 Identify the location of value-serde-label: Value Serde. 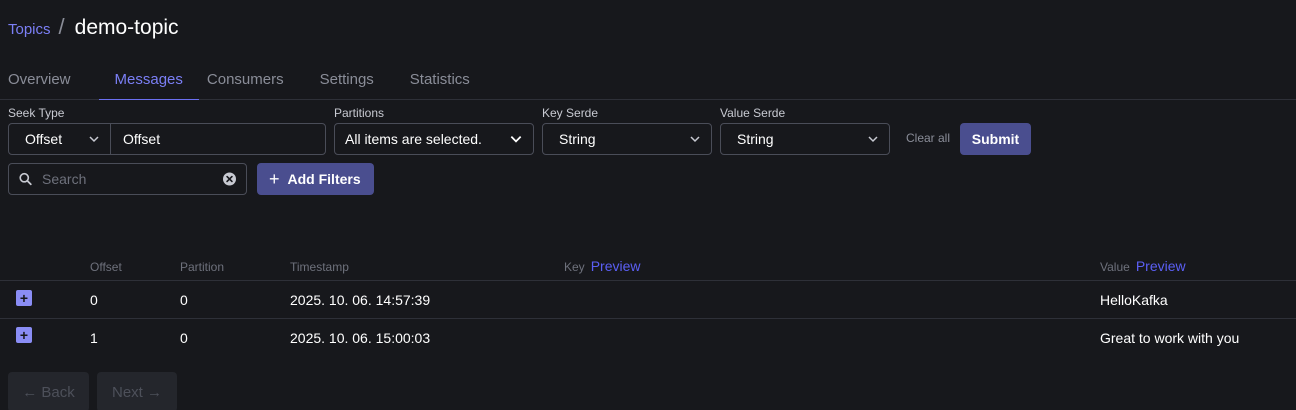
(753, 113).